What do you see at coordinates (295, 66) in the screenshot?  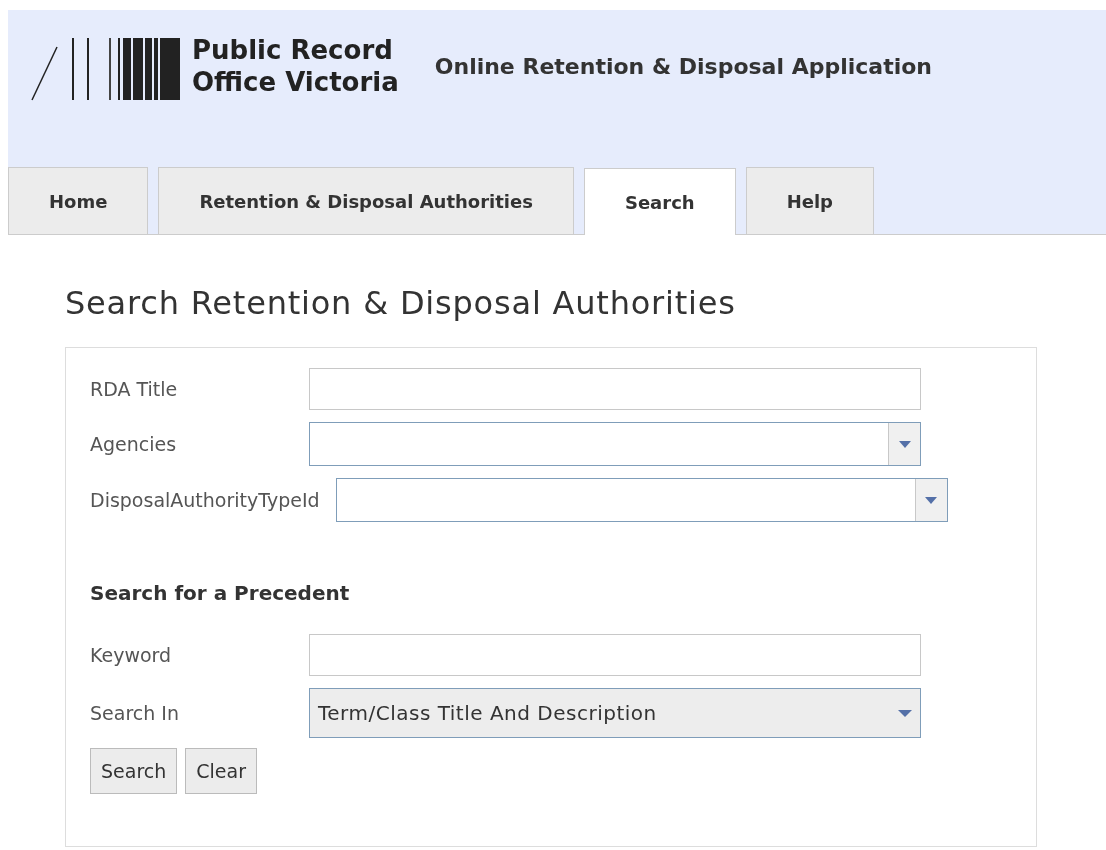 I see `logo-text: Public Record Office Victoria` at bounding box center [295, 66].